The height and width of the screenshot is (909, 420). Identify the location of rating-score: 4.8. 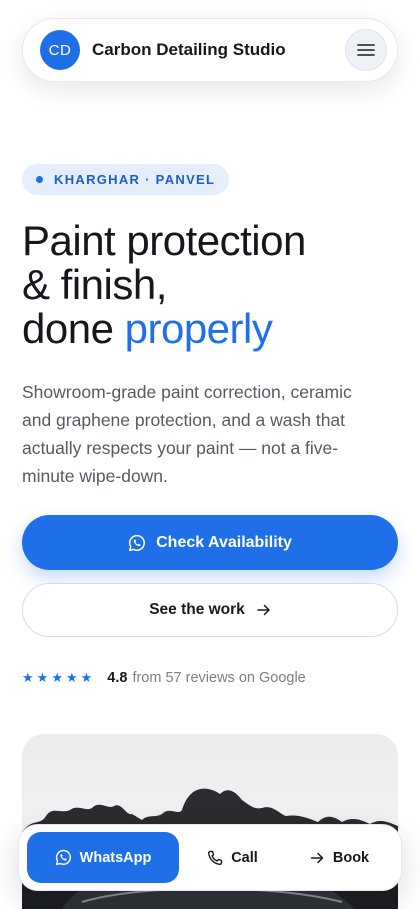
(117, 678).